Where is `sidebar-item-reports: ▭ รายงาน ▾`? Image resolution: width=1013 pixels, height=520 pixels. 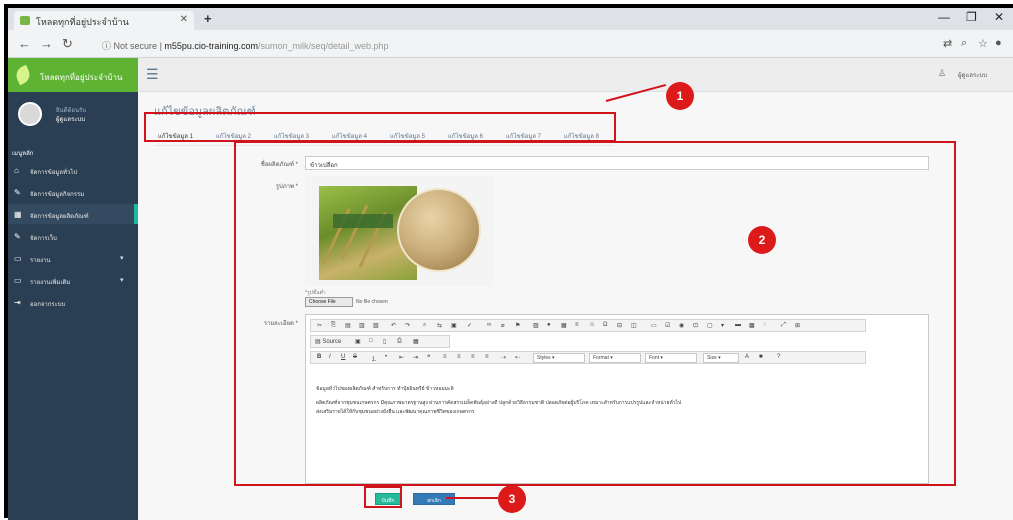
sidebar-item-reports: ▭ รายงาน ▾ is located at coordinates (73, 258).